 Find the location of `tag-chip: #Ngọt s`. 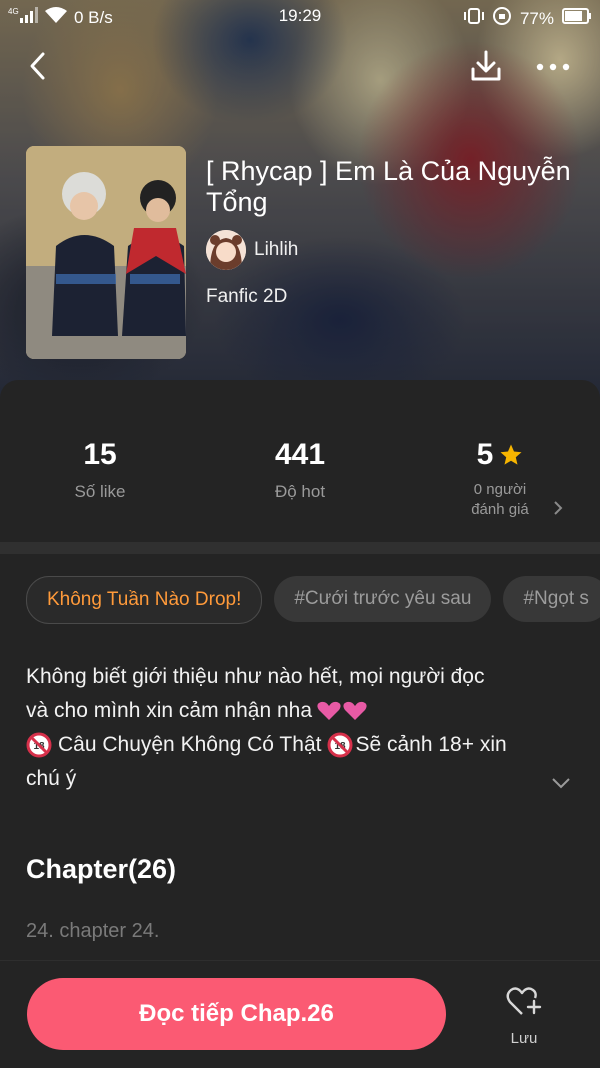

tag-chip: #Ngọt s is located at coordinates (551, 599).